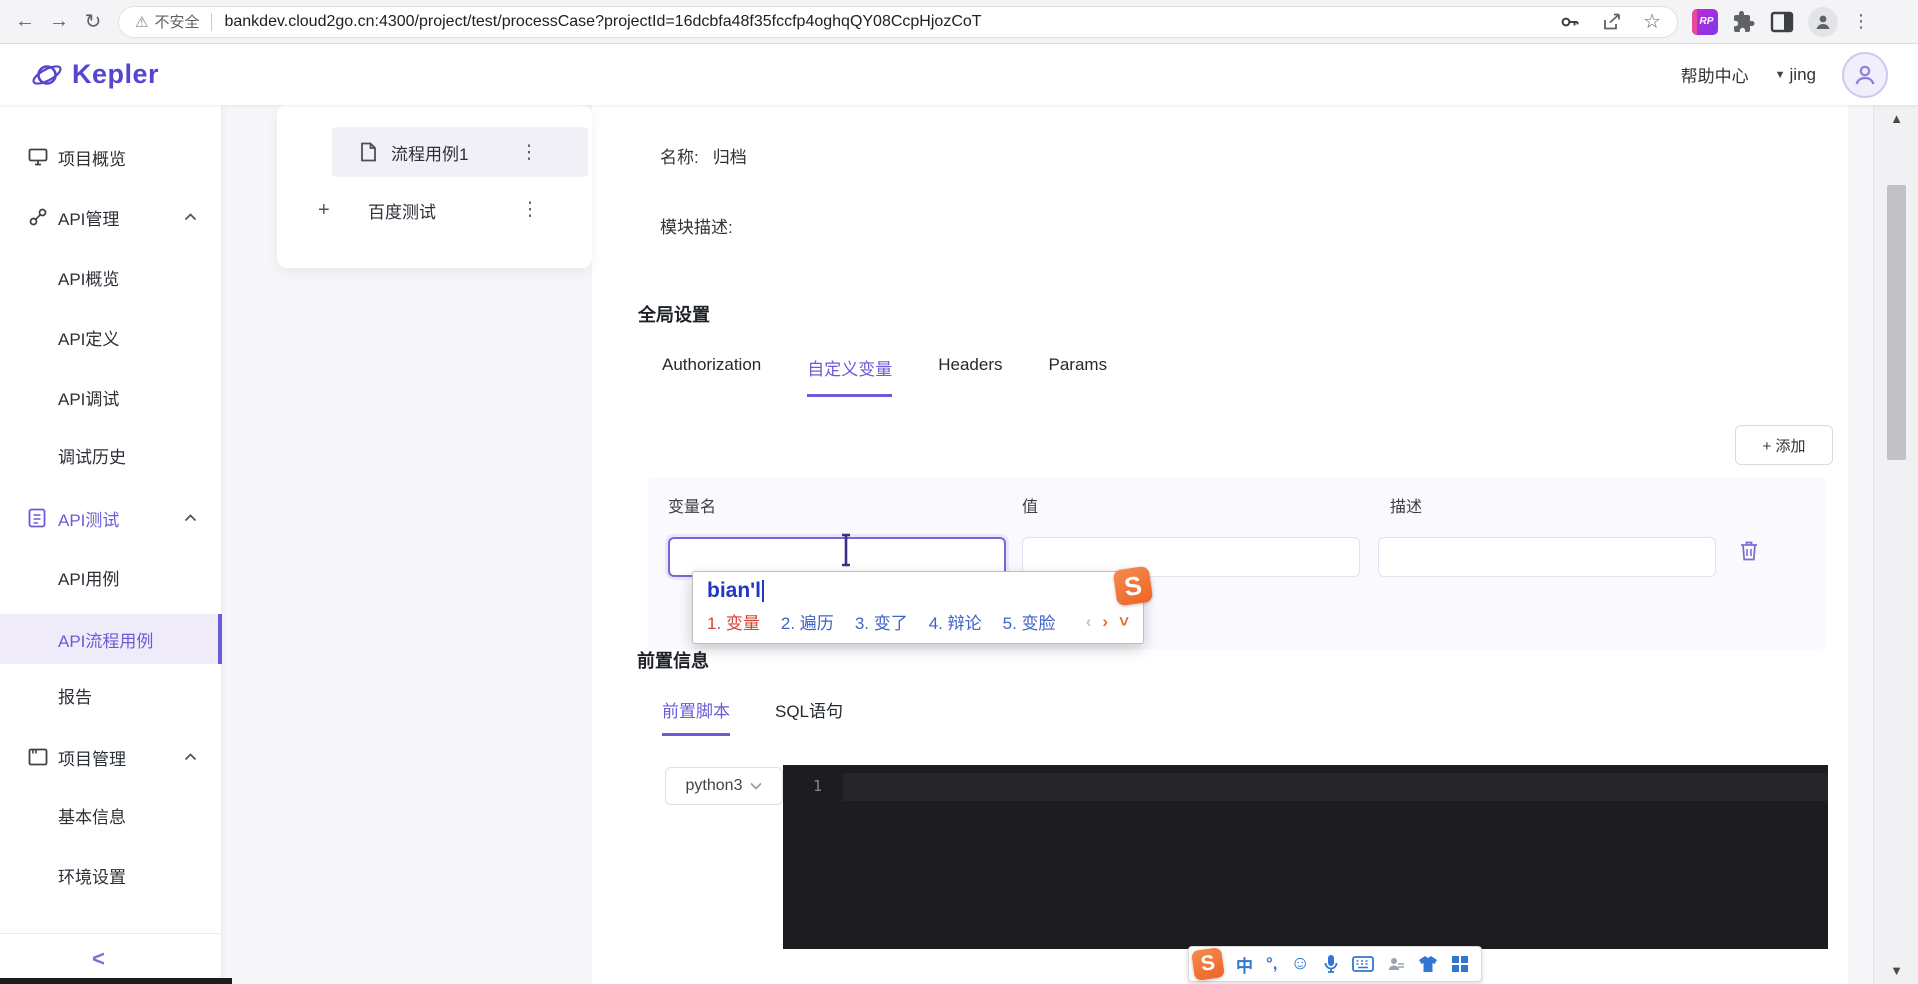 The image size is (1918, 984). What do you see at coordinates (1089, 622) in the screenshot?
I see `ime-prev-page-icon: ‹` at bounding box center [1089, 622].